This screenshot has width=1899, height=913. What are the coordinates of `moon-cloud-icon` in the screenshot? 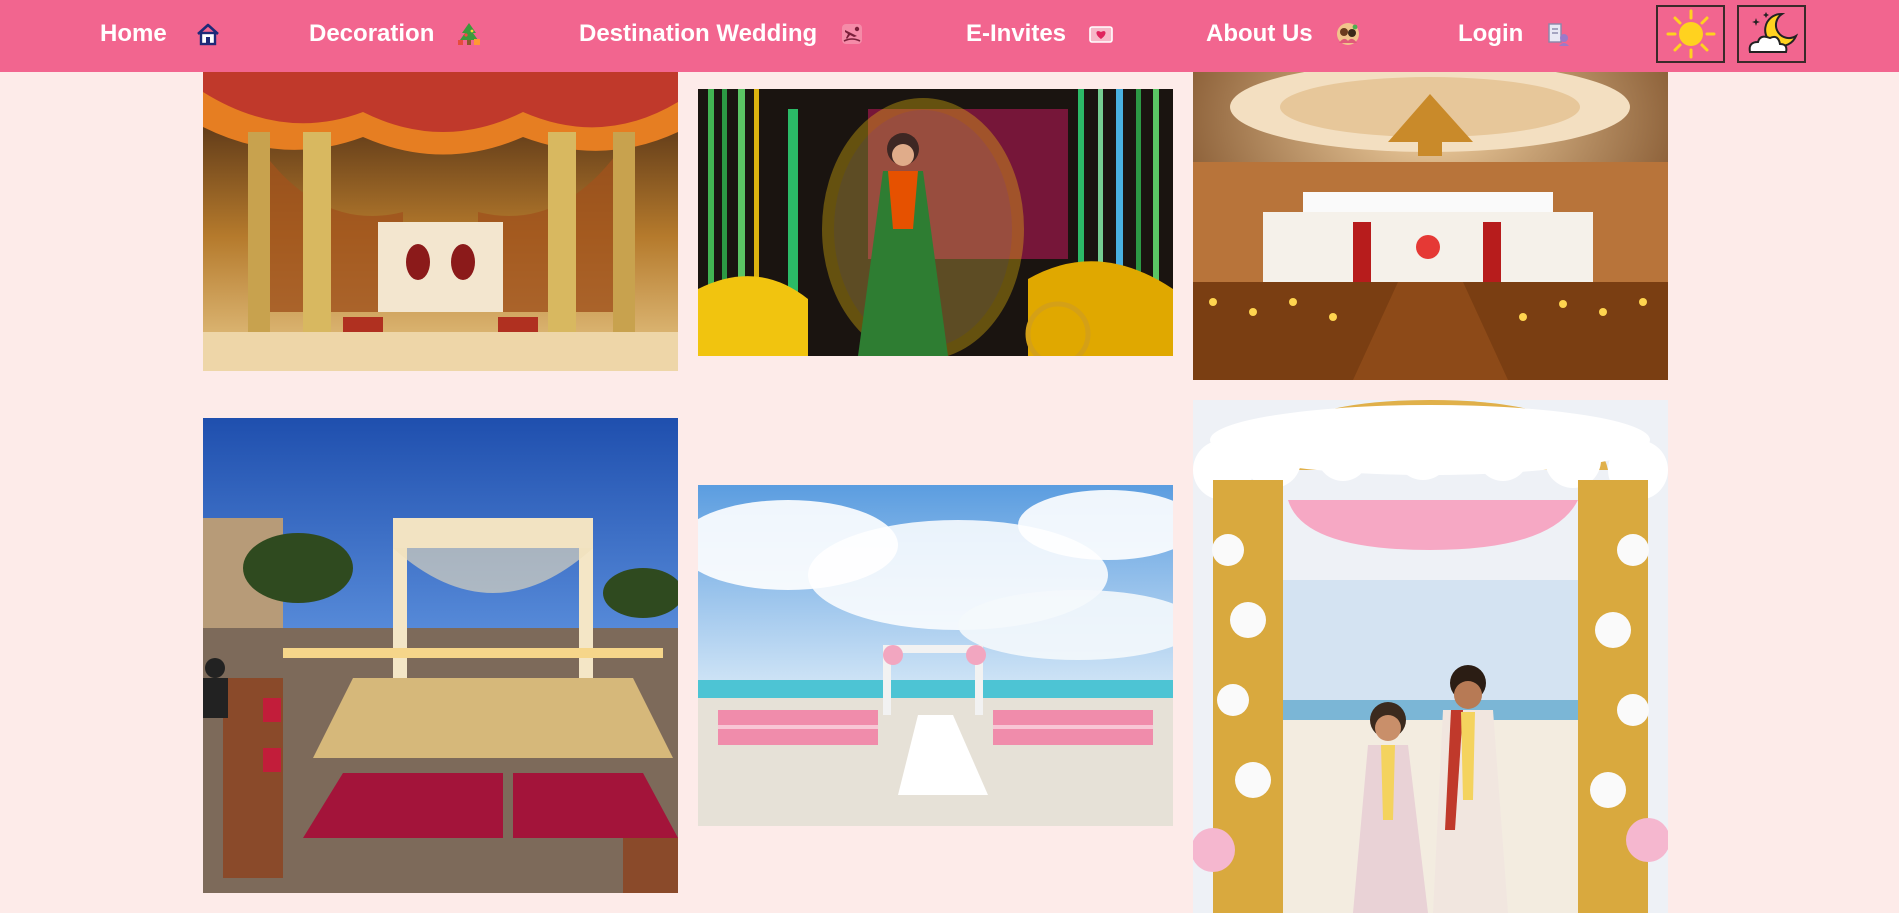 It's located at (1773, 32).